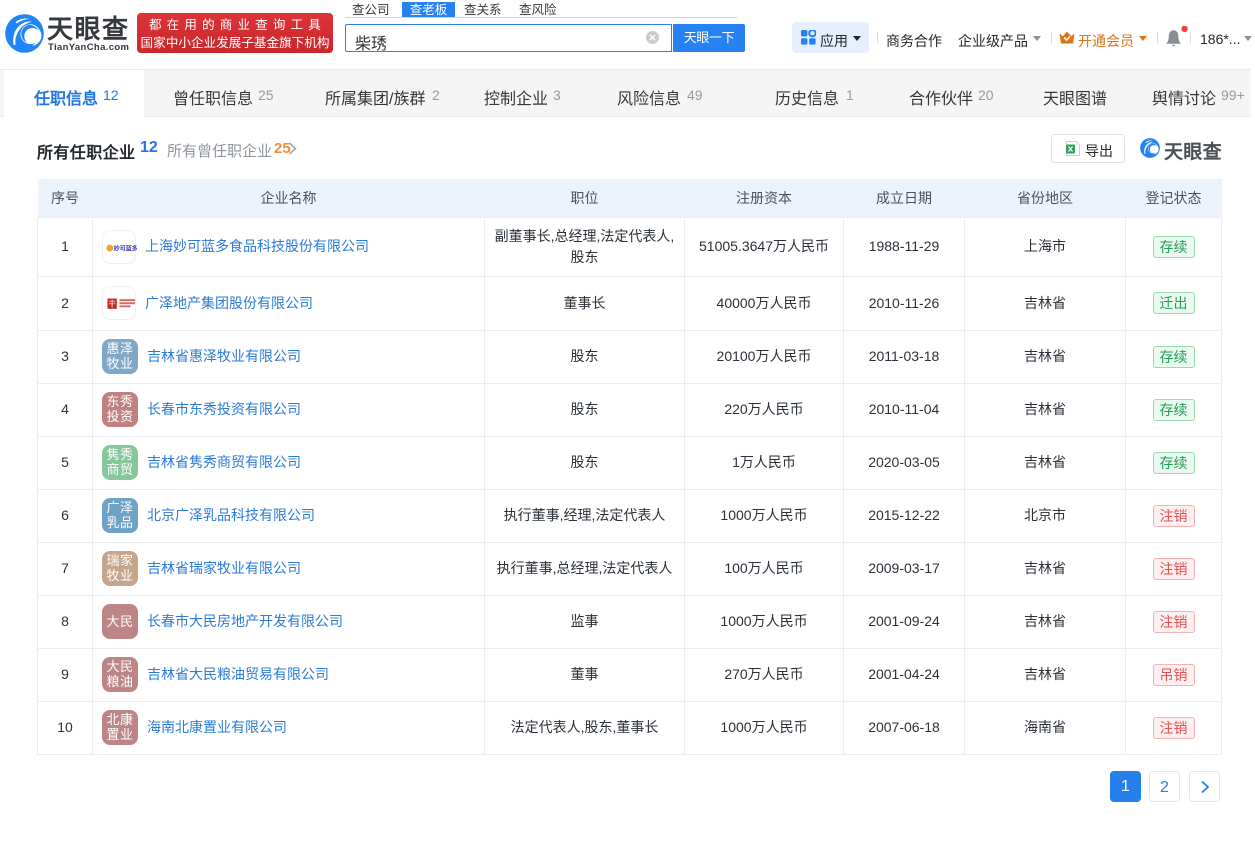  Describe the element at coordinates (125, 248) in the screenshot. I see `svg-text: 妙可蓝多` at that location.